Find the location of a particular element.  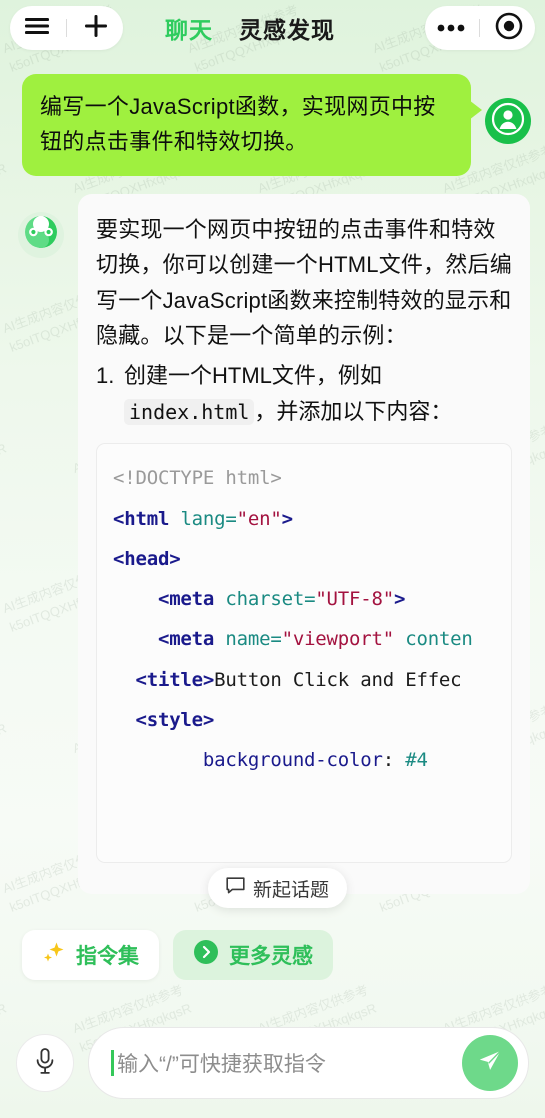

send-button is located at coordinates (490, 1063).